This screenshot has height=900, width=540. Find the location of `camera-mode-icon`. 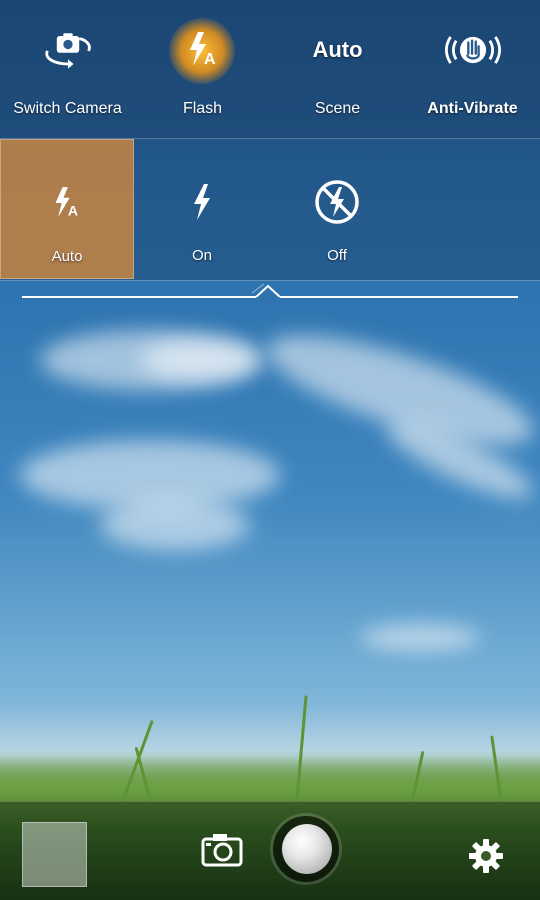

camera-mode-icon is located at coordinates (222, 850).